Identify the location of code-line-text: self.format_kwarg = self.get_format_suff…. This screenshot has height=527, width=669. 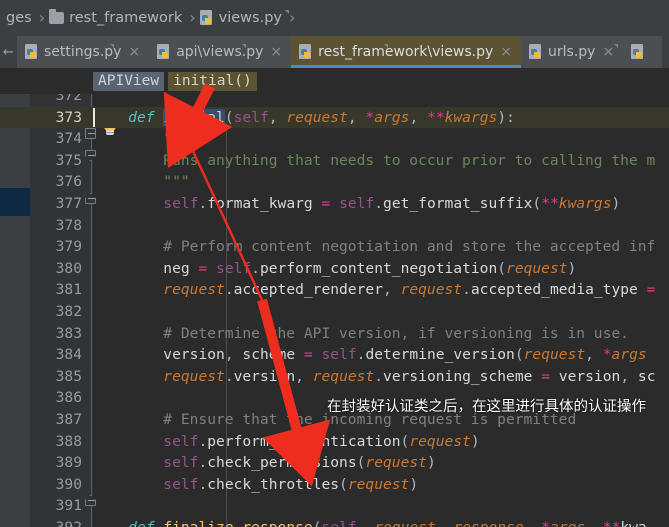
(392, 203).